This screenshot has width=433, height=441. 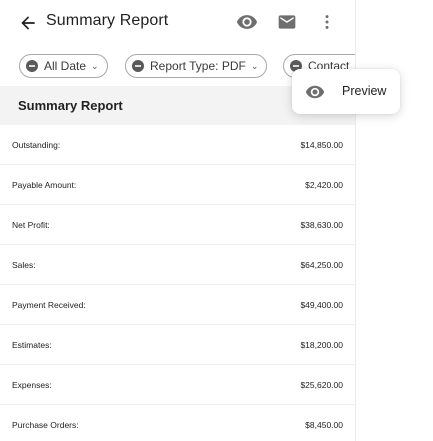 I want to click on row-label: Expenses:, so click(x=32, y=385).